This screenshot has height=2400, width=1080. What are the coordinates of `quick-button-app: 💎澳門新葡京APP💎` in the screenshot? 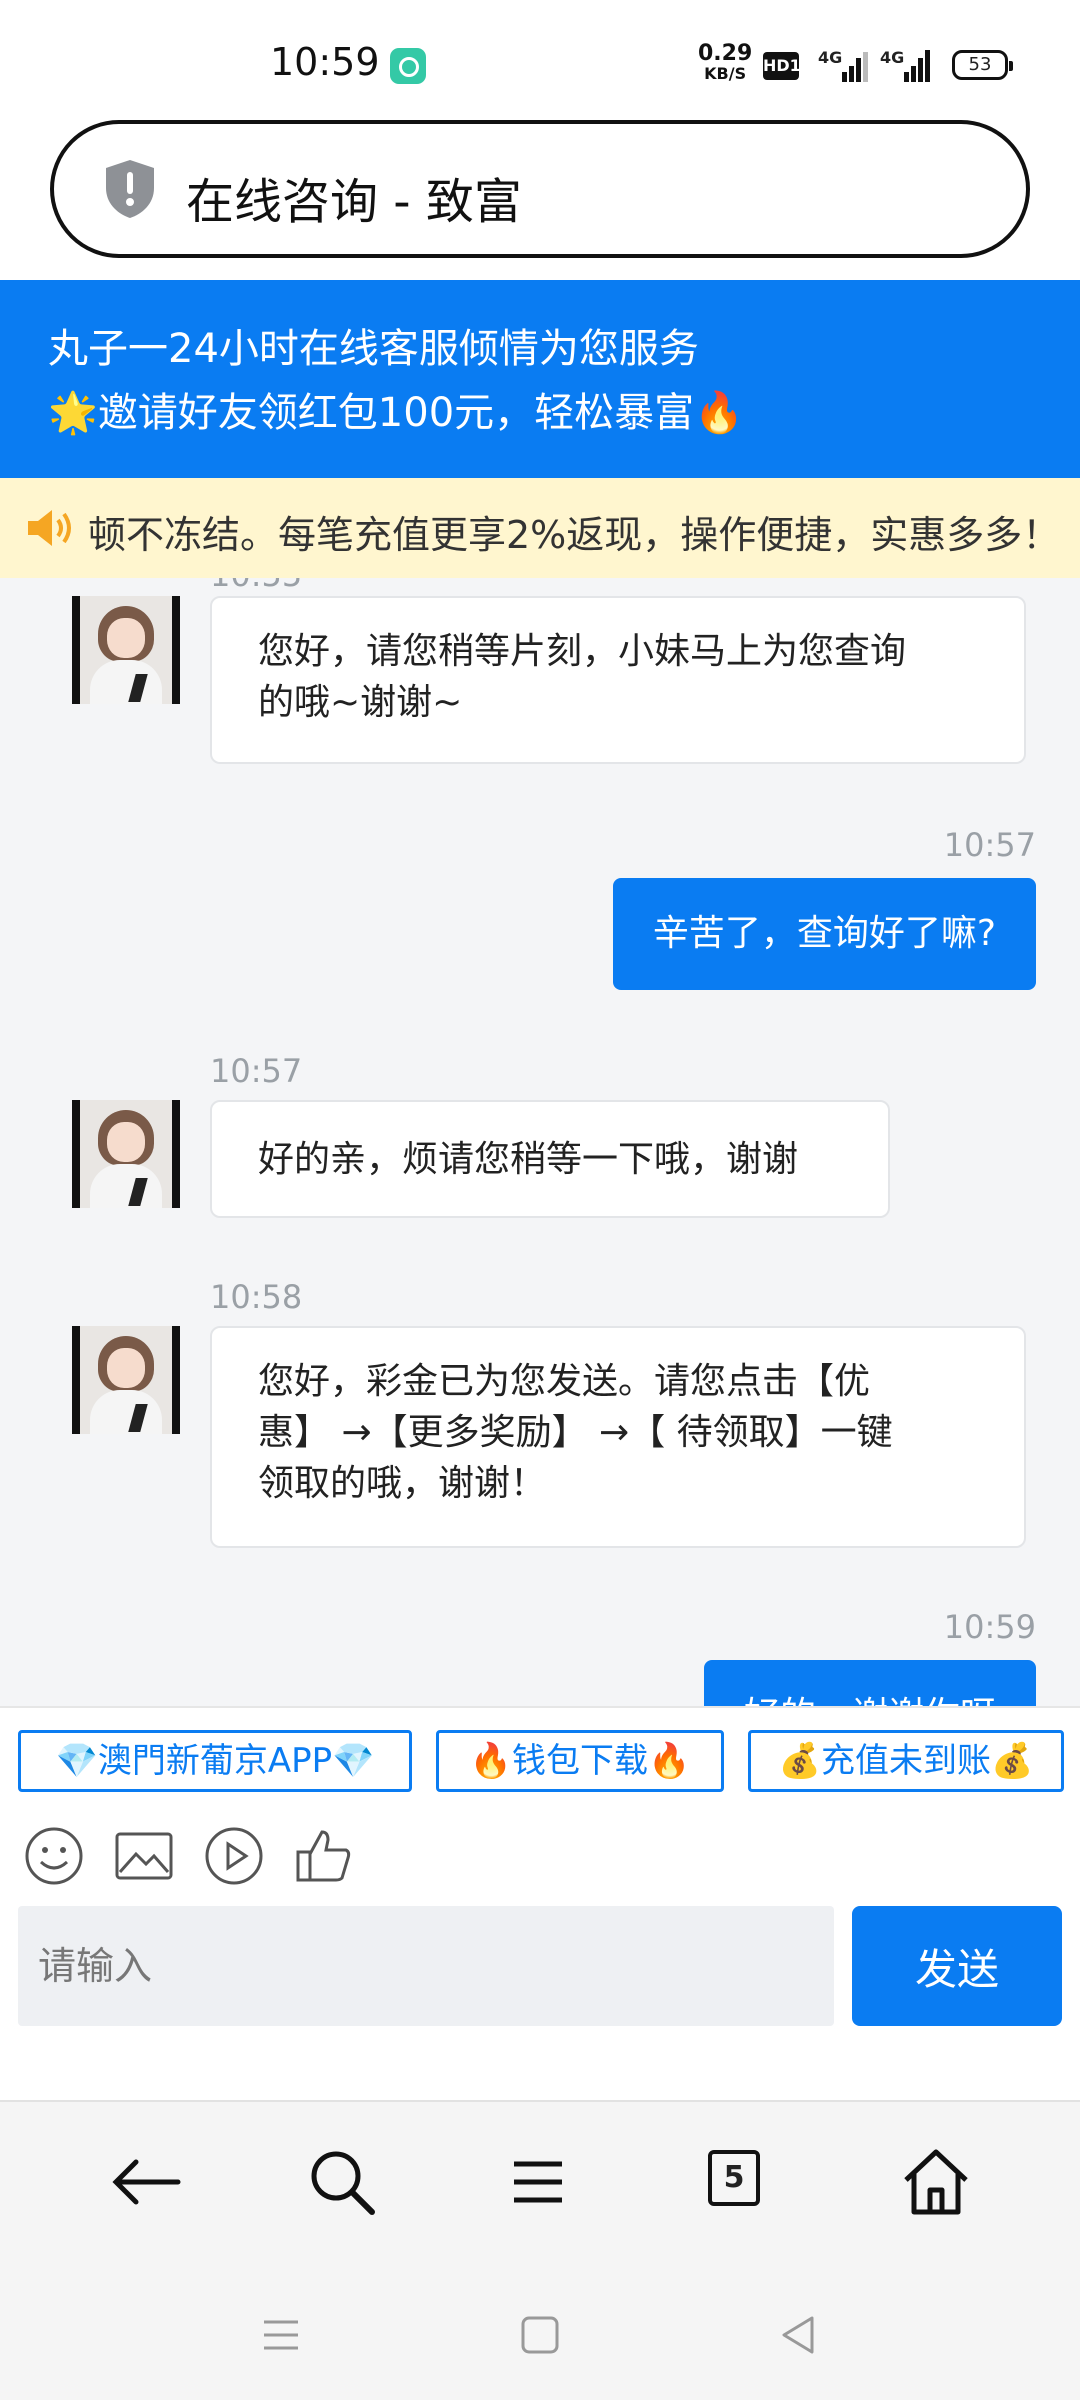 It's located at (215, 1761).